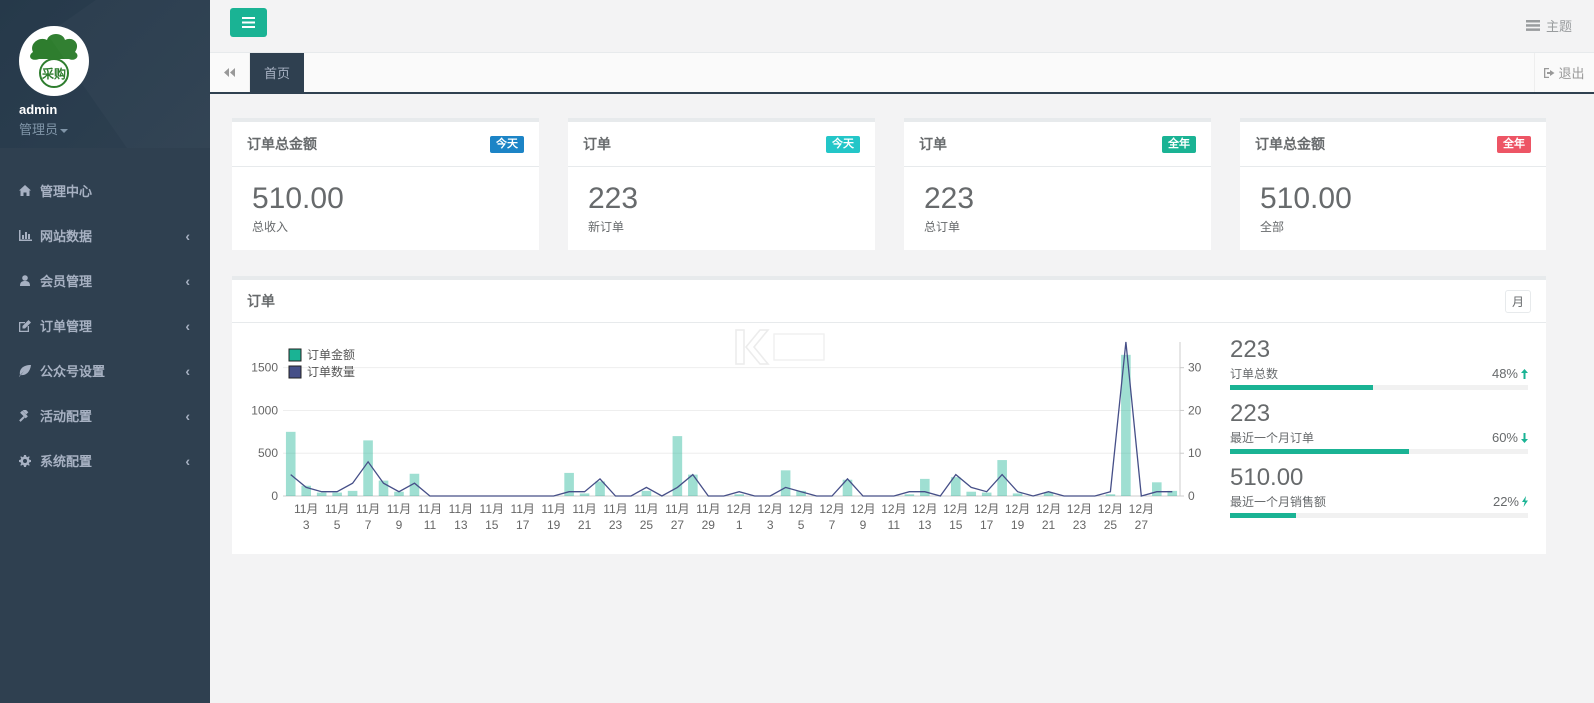 This screenshot has height=703, width=1594. What do you see at coordinates (54, 61) in the screenshot?
I see `avatar: 采购` at bounding box center [54, 61].